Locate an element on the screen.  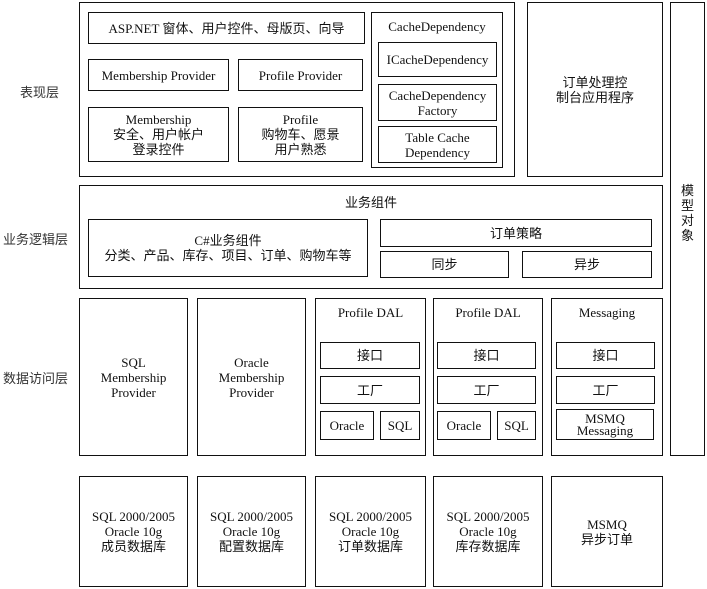
layer-label-data-access: 数据访问层 is located at coordinates (36, 378).